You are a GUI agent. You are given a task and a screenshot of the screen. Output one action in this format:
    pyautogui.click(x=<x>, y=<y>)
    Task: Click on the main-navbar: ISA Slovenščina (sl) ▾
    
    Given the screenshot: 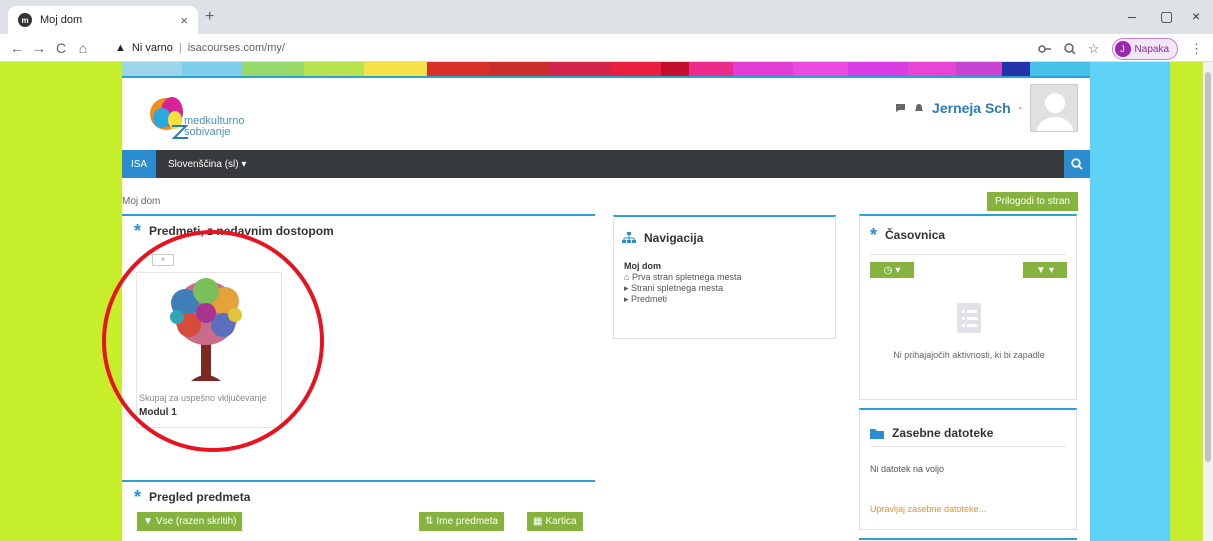 What is the action you would take?
    pyautogui.click(x=606, y=164)
    